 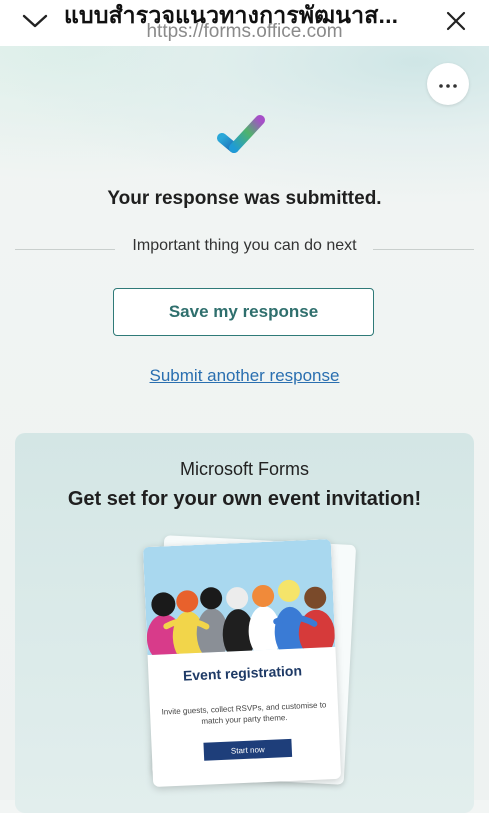 What do you see at coordinates (244, 136) in the screenshot?
I see `checkmark-icon` at bounding box center [244, 136].